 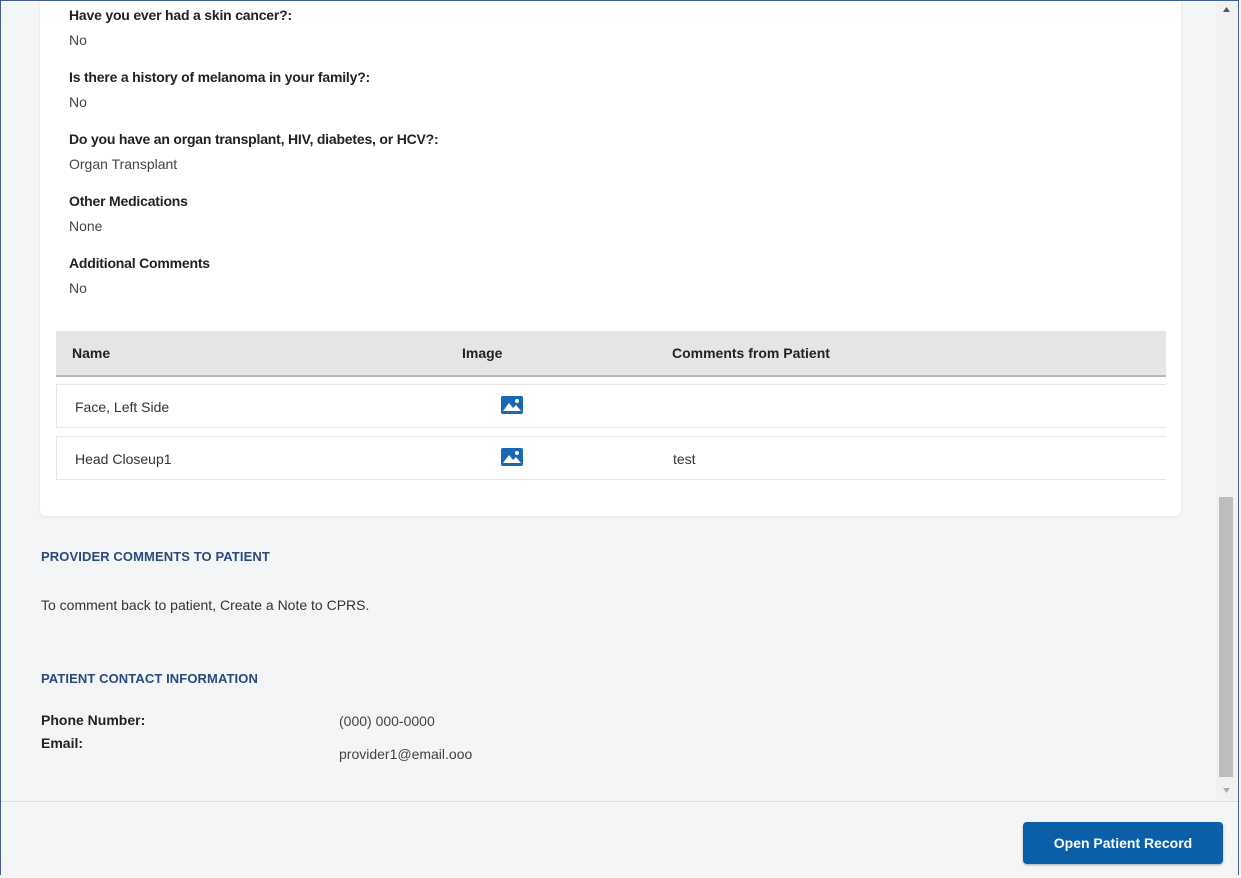 What do you see at coordinates (611, 458) in the screenshot?
I see `table-row: Head Closeup1 test` at bounding box center [611, 458].